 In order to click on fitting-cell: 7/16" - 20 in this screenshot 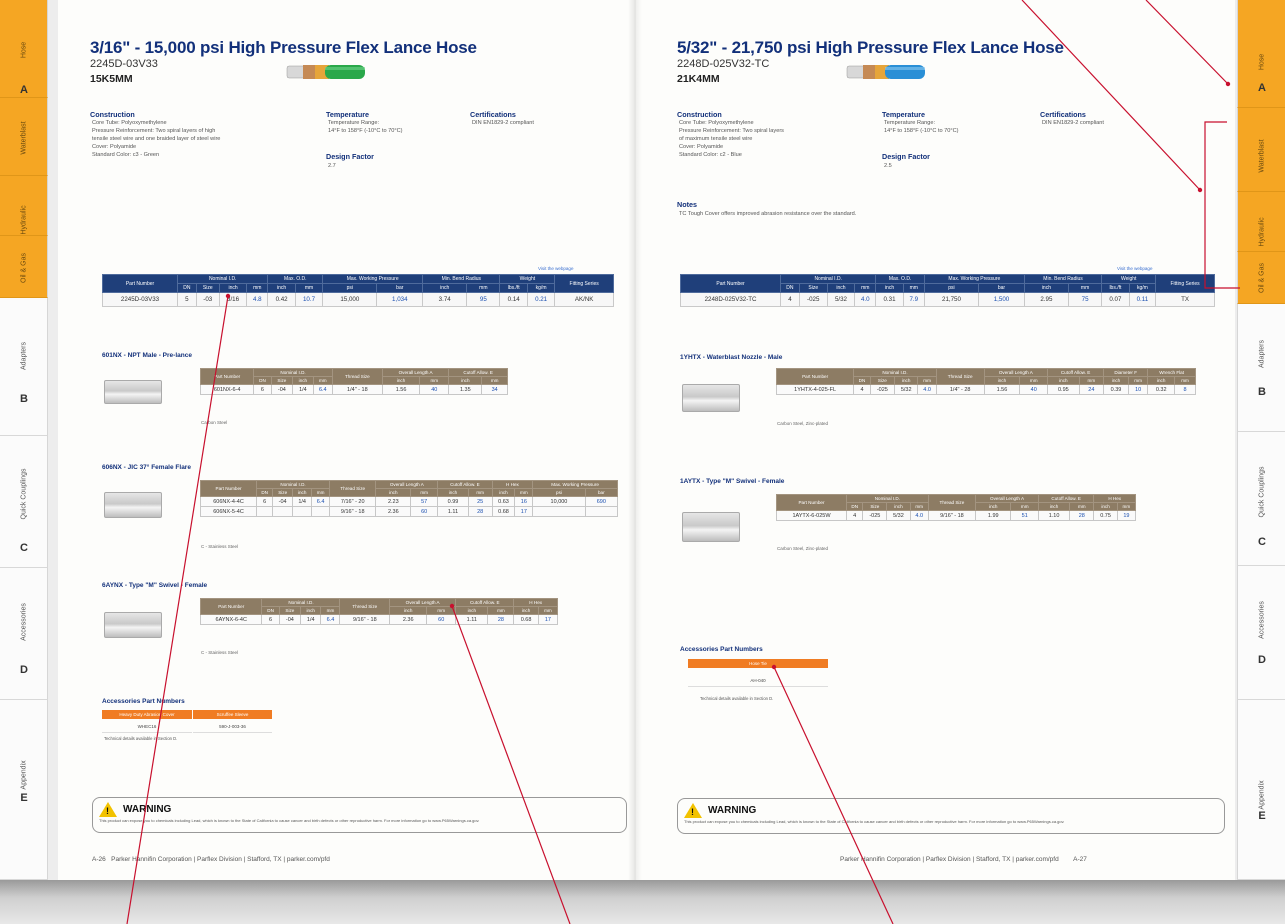, I will do `click(353, 501)`.